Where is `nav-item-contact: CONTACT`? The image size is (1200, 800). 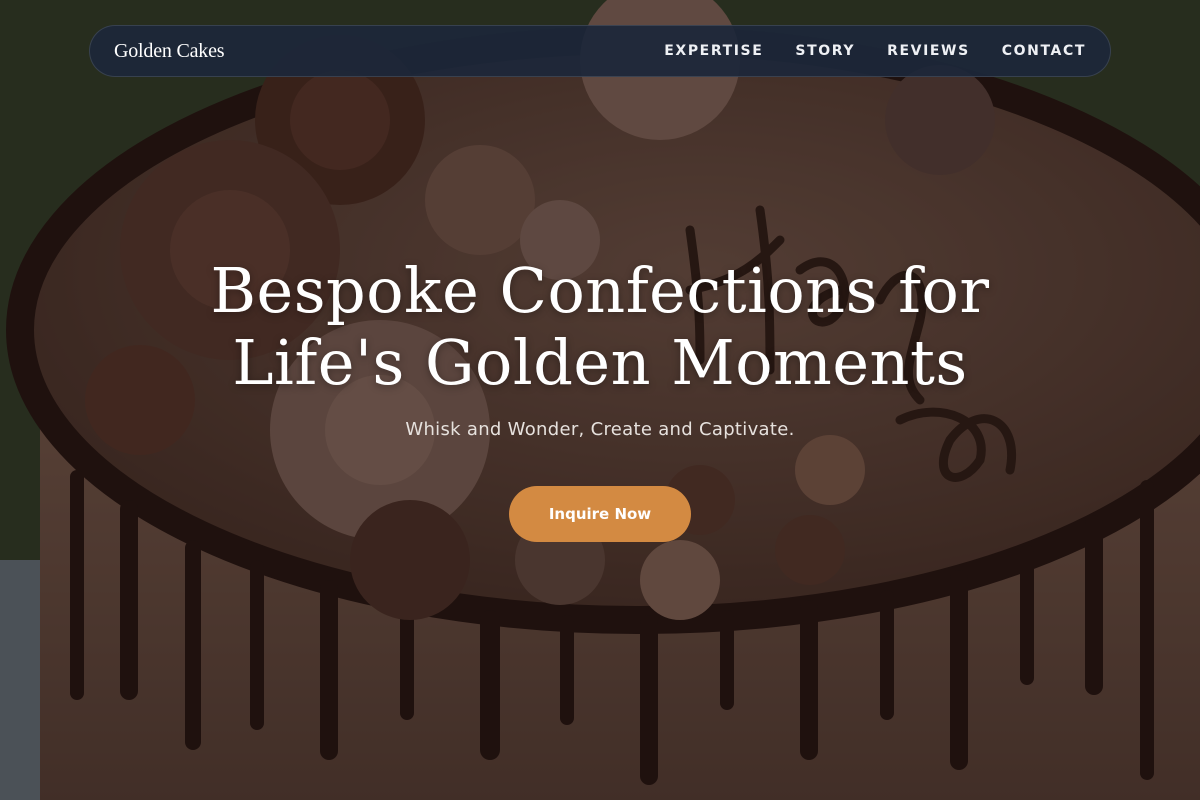
nav-item-contact: CONTACT is located at coordinates (1044, 51).